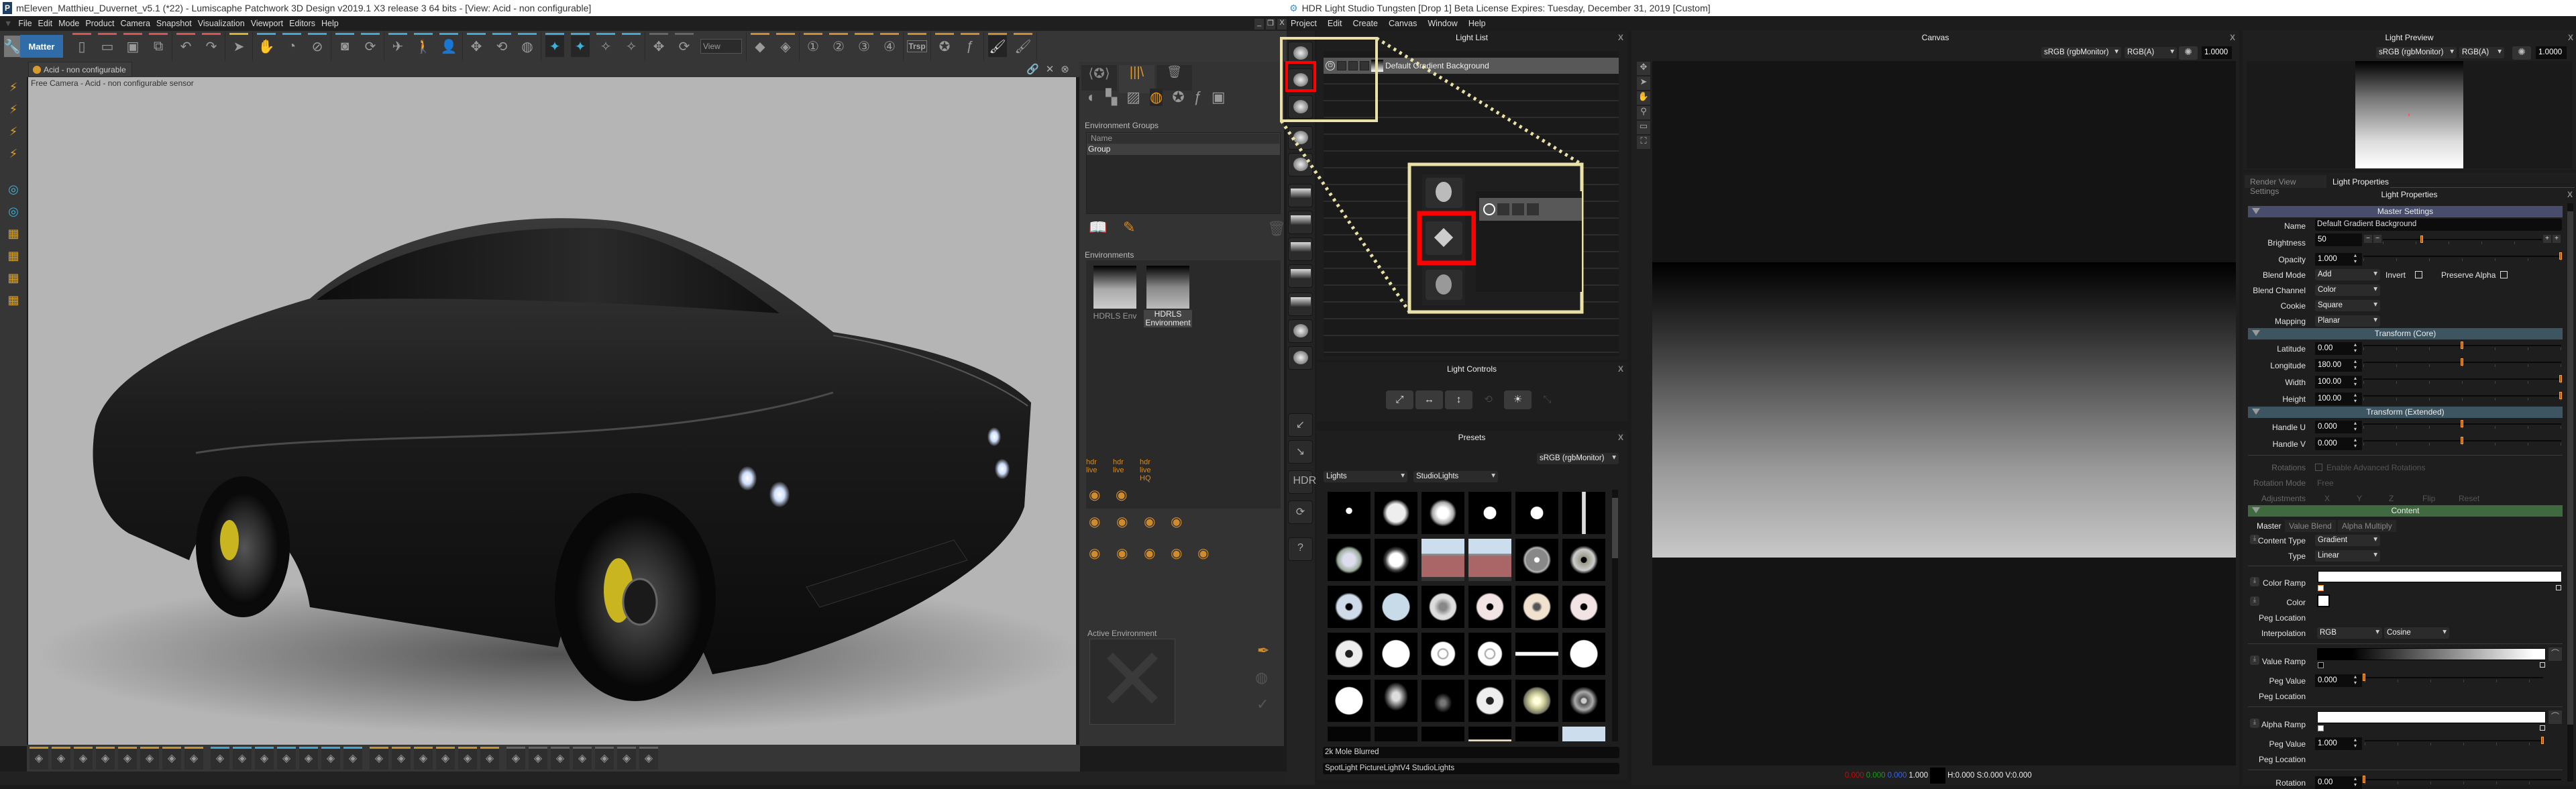 This screenshot has height=789, width=2576. I want to click on fit-view-icon: ⛶, so click(1643, 142).